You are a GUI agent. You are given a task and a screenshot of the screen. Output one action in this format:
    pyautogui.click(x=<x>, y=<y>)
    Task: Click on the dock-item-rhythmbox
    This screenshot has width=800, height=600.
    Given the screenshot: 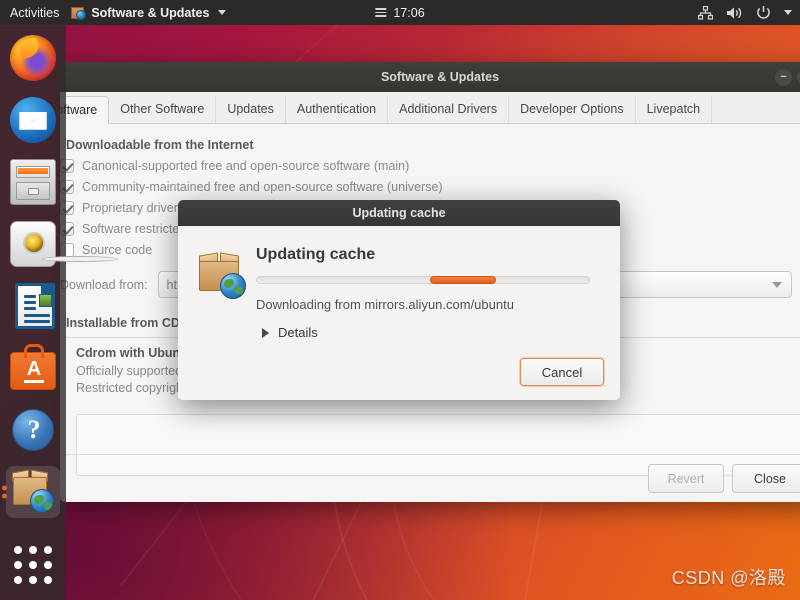 What is the action you would take?
    pyautogui.click(x=59, y=244)
    